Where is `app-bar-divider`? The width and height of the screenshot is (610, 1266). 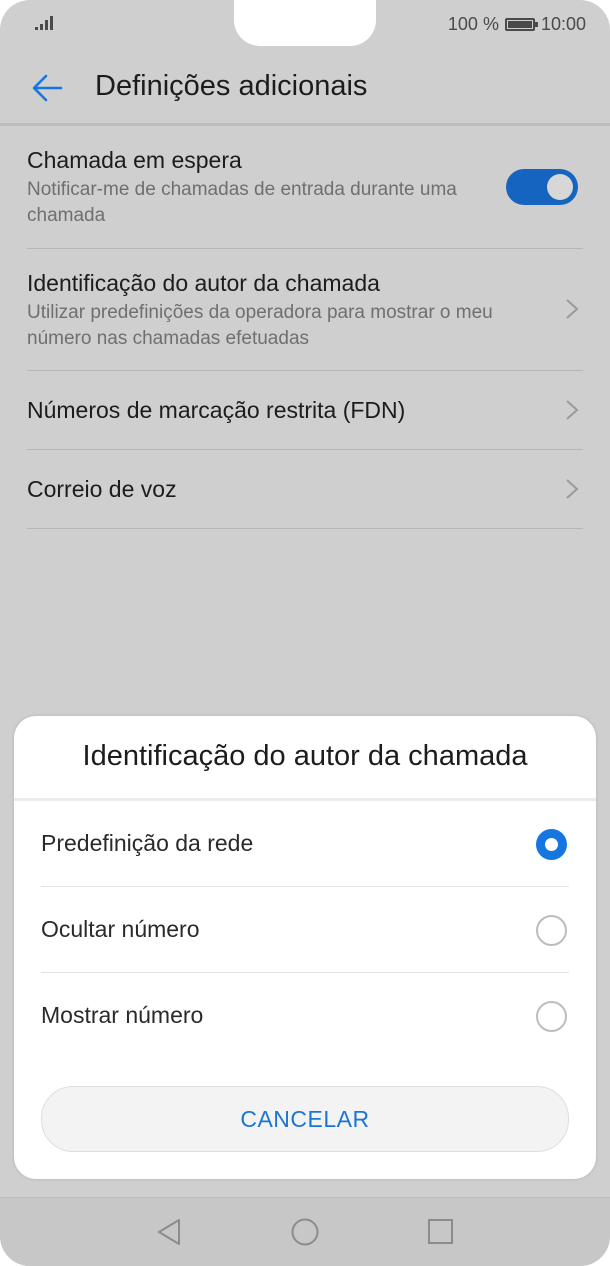
app-bar-divider is located at coordinates (305, 124).